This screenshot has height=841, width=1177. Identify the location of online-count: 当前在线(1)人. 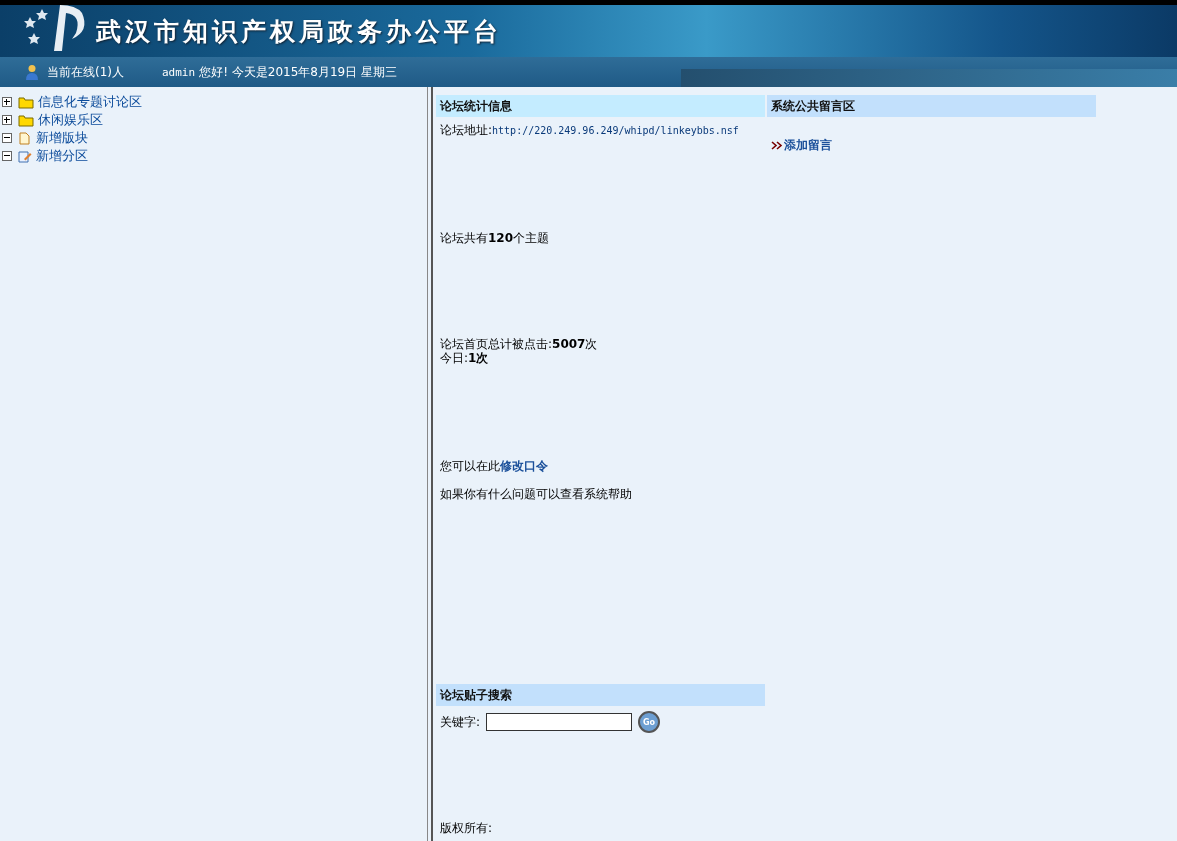
(85, 72).